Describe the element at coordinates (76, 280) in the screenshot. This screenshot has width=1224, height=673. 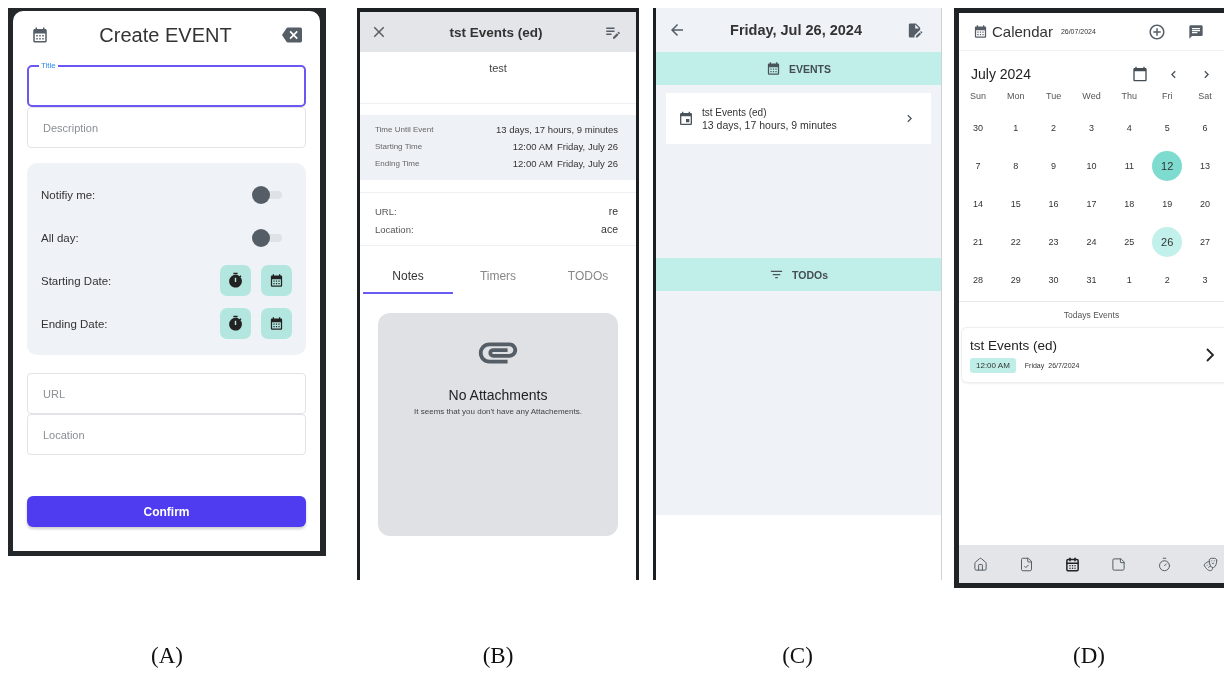
I see `setting-label: Starting Date:` at that location.